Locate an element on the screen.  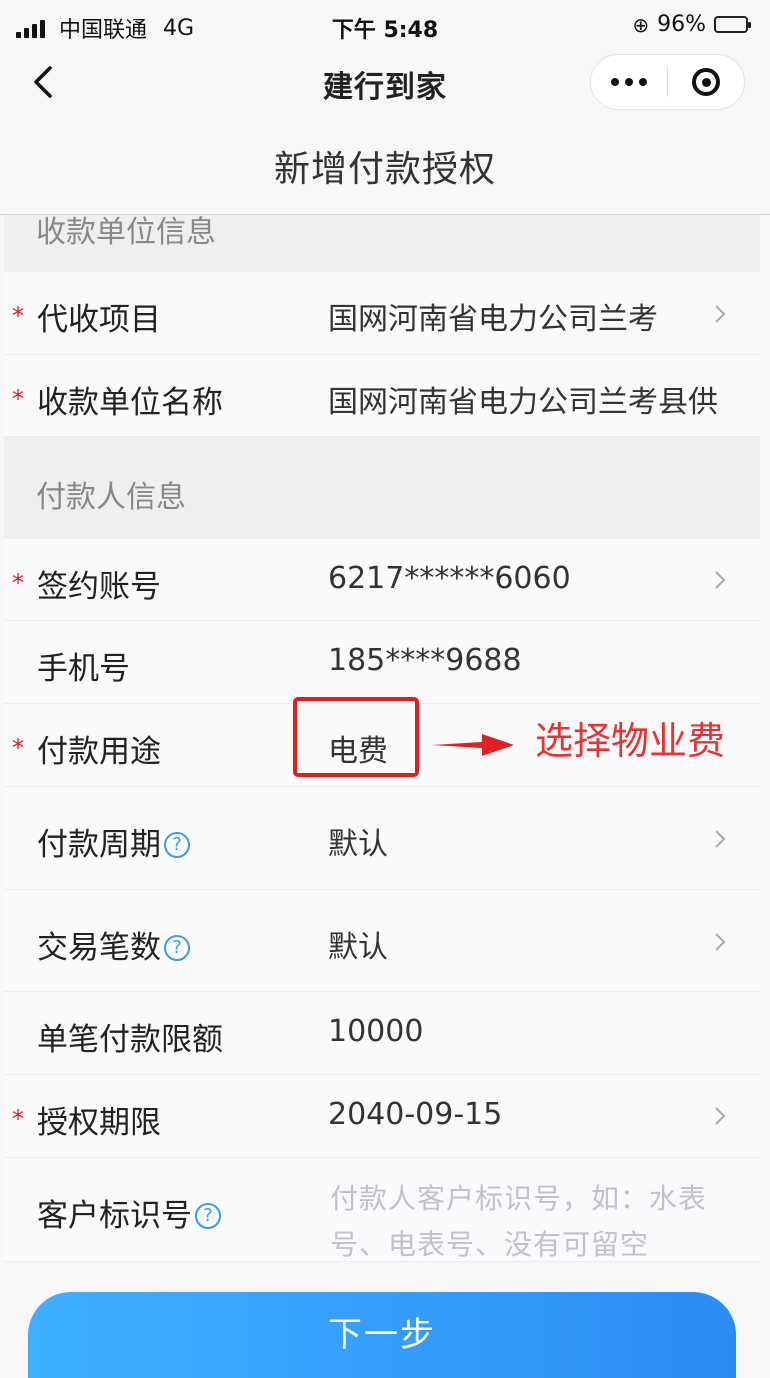
field-label: 客户标识号? is located at coordinates (129, 1212).